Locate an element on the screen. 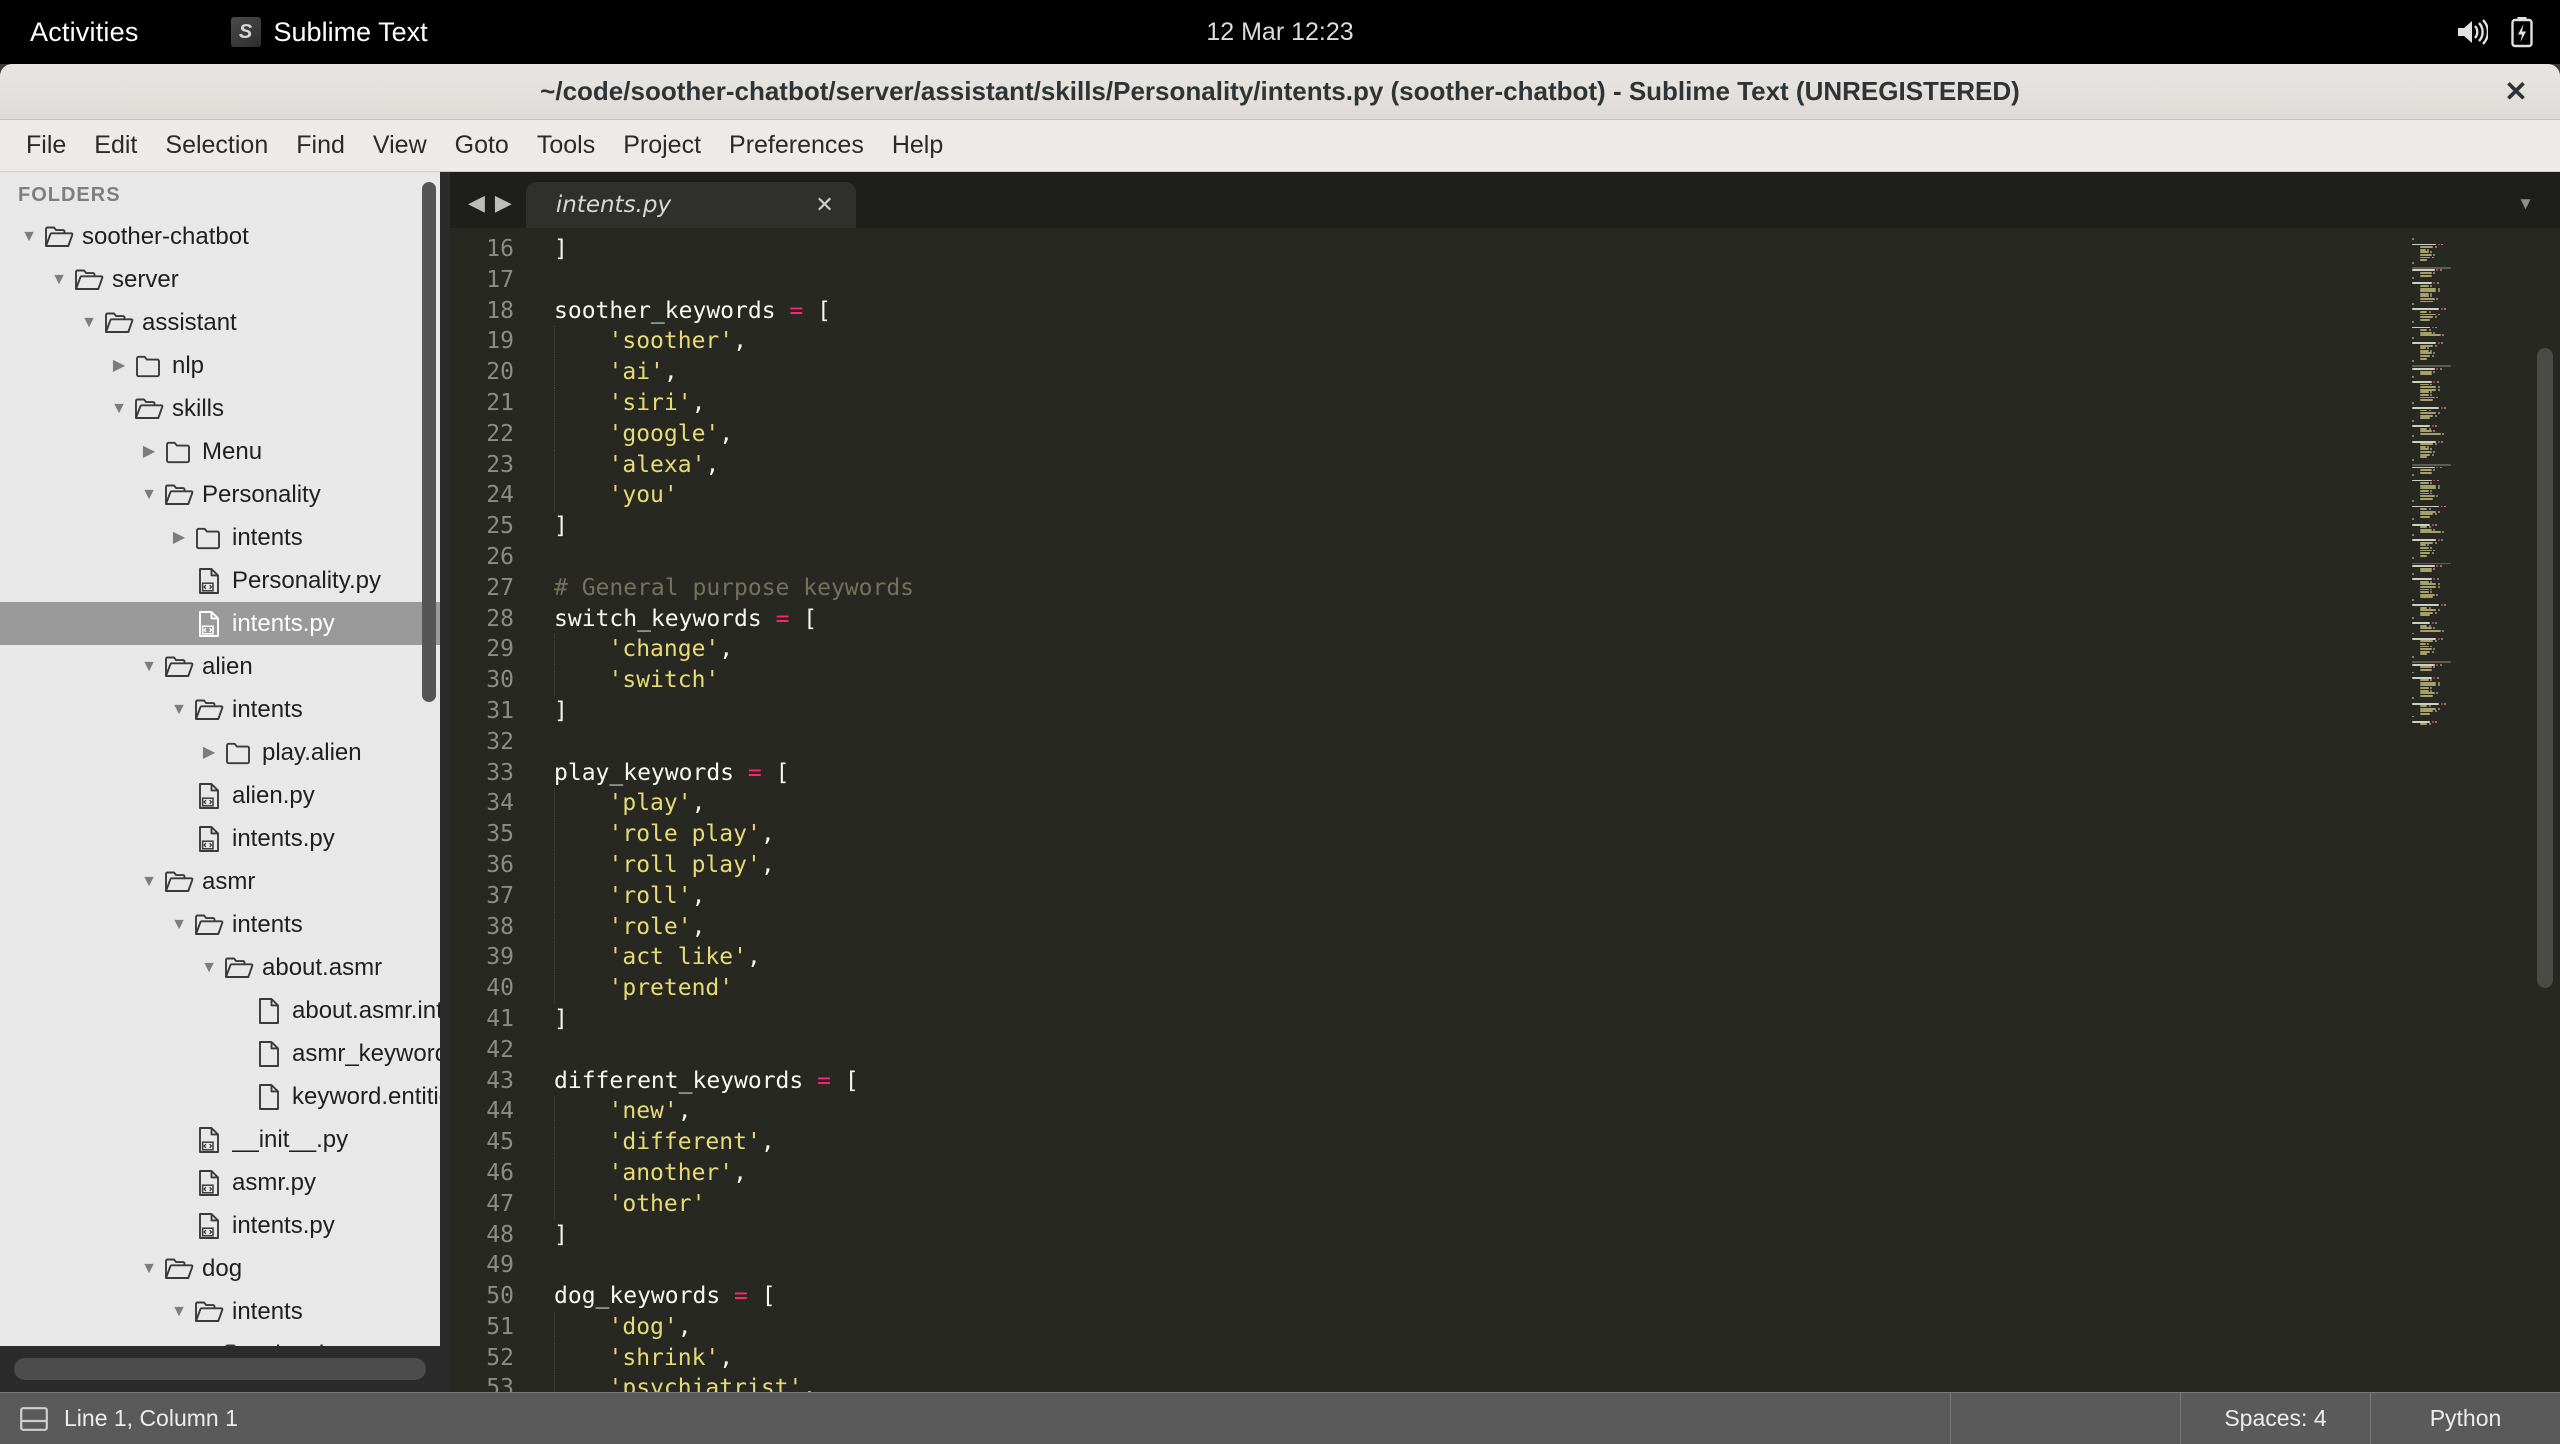 The width and height of the screenshot is (2560, 1444). code-line: different_keywords = [ is located at coordinates (1557, 1081).